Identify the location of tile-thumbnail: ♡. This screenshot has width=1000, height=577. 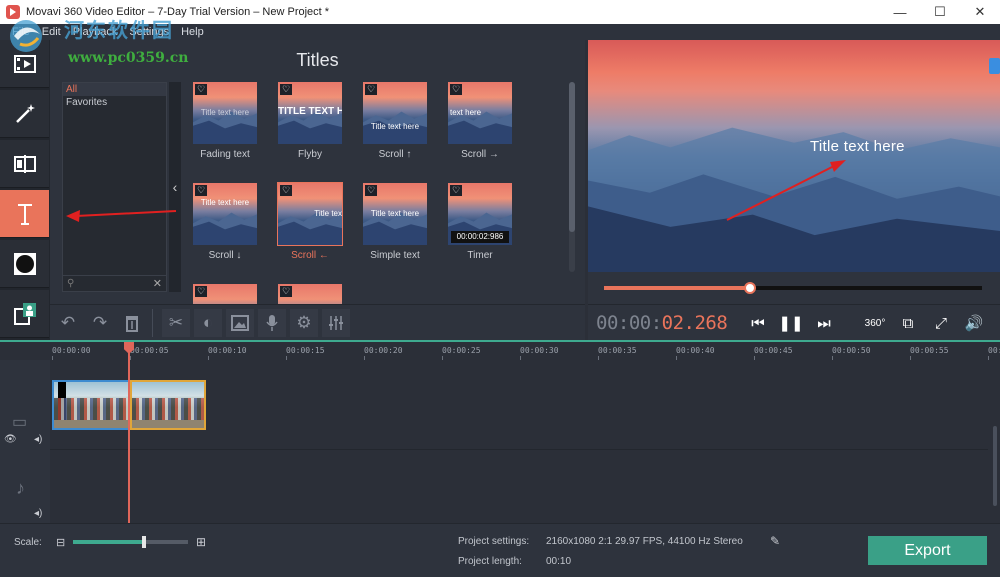
(310, 294).